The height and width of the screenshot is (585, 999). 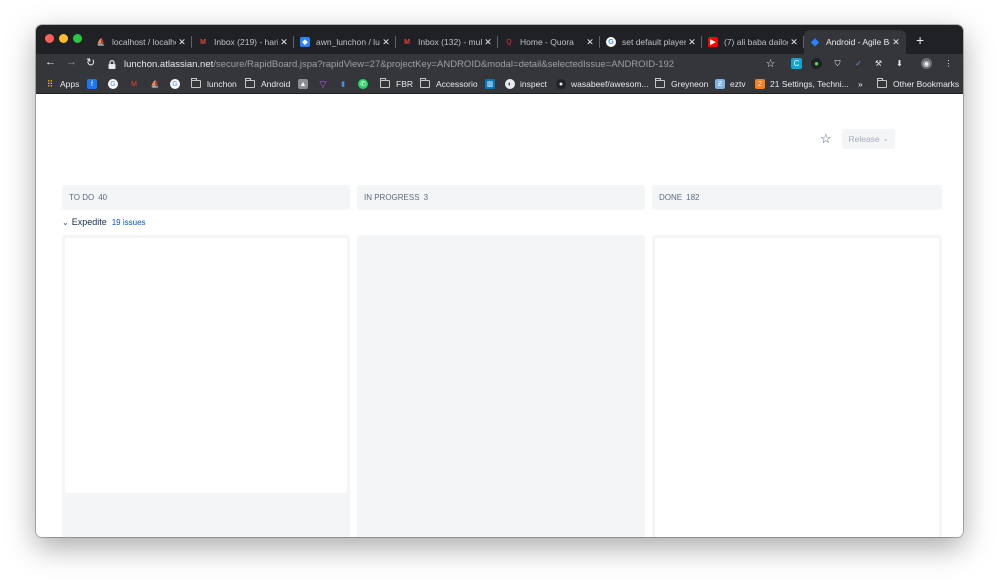 What do you see at coordinates (797, 197) in the screenshot?
I see `column-header-done: DONE 182` at bounding box center [797, 197].